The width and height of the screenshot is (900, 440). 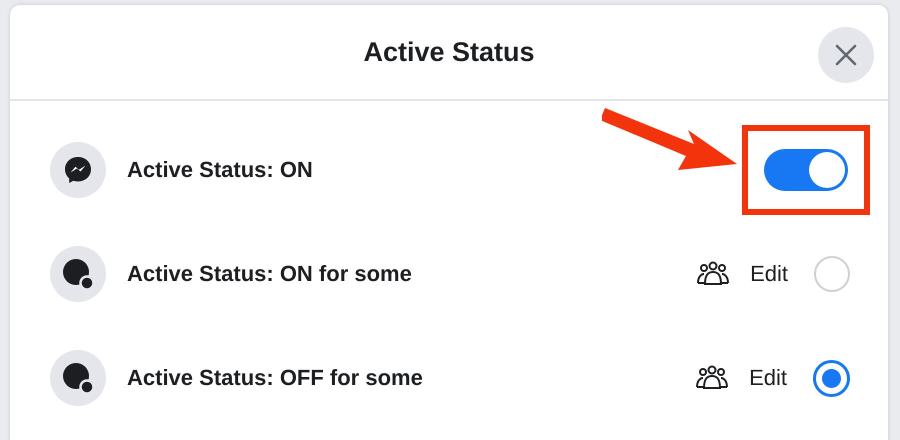 What do you see at coordinates (806, 170) in the screenshot?
I see `toggle-switch` at bounding box center [806, 170].